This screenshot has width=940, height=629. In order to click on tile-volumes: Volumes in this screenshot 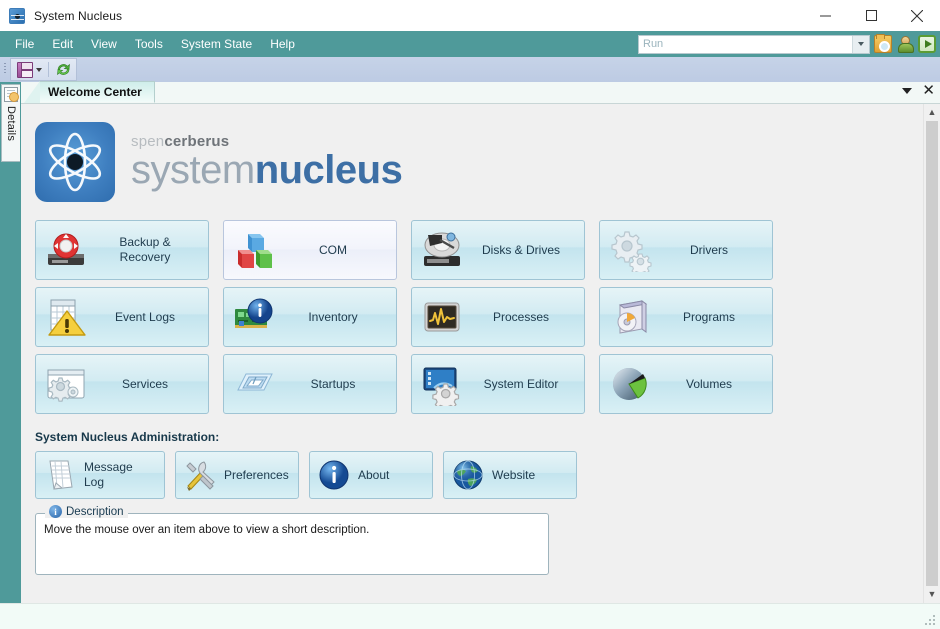, I will do `click(686, 384)`.